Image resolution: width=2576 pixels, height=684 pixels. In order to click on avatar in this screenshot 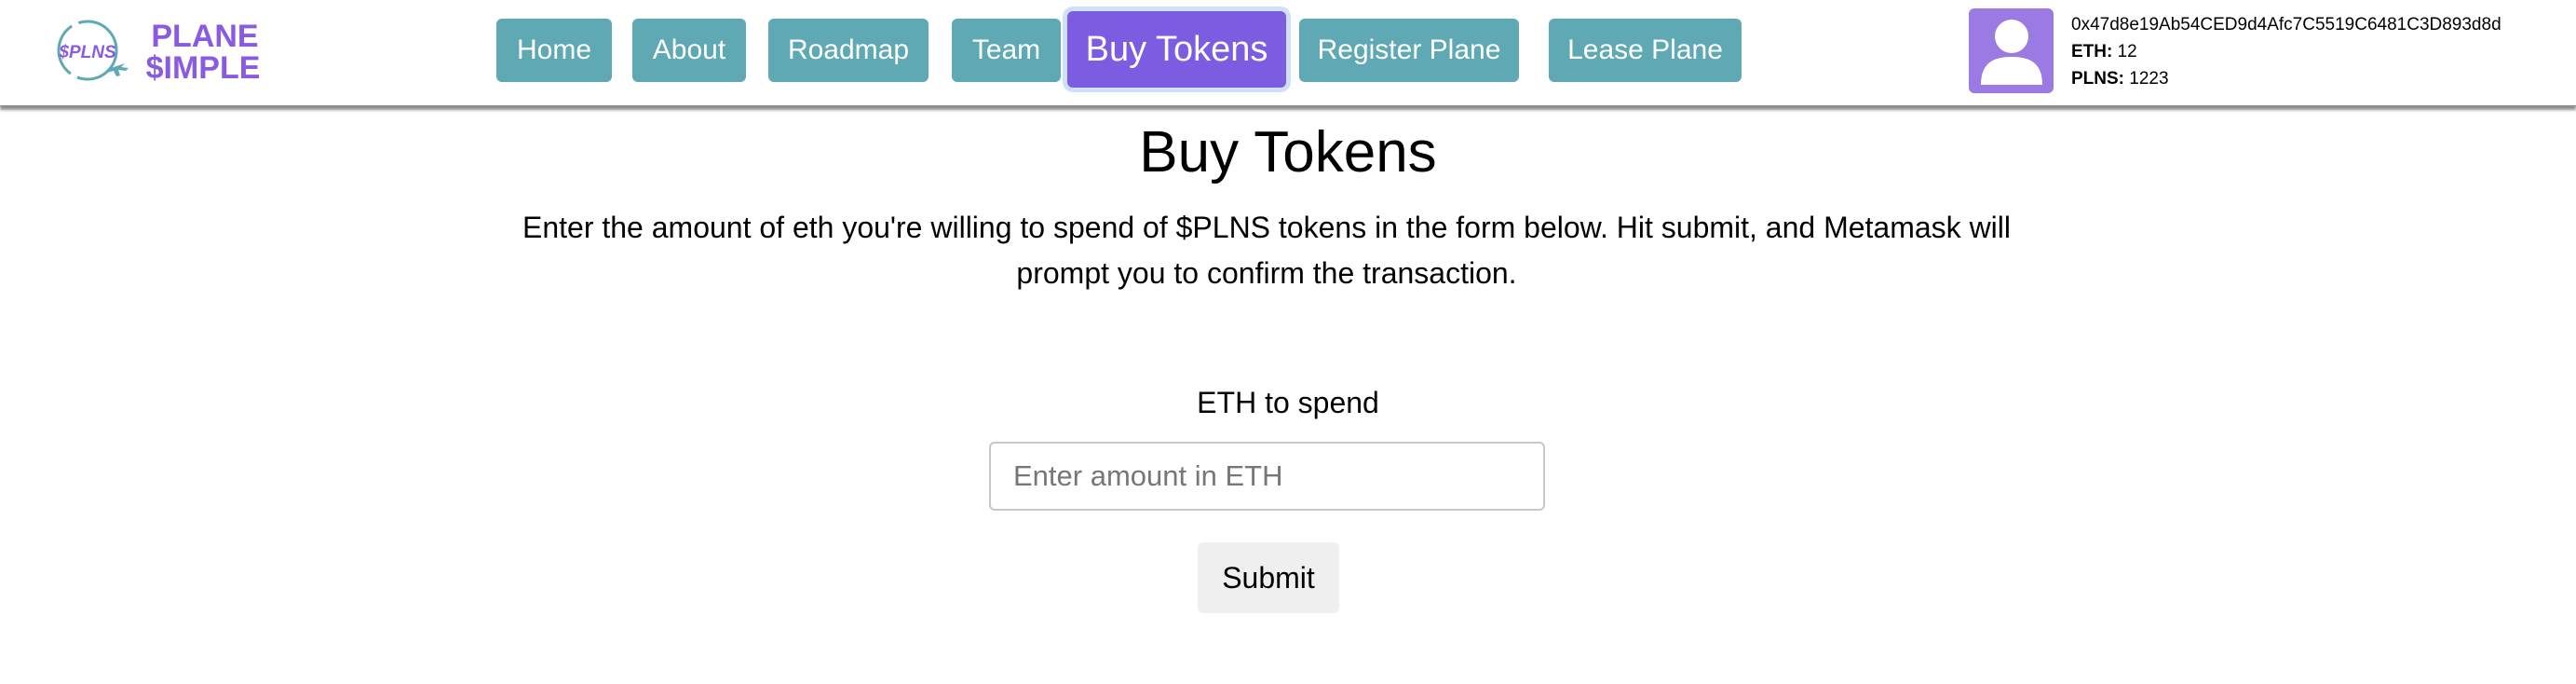, I will do `click(2011, 51)`.